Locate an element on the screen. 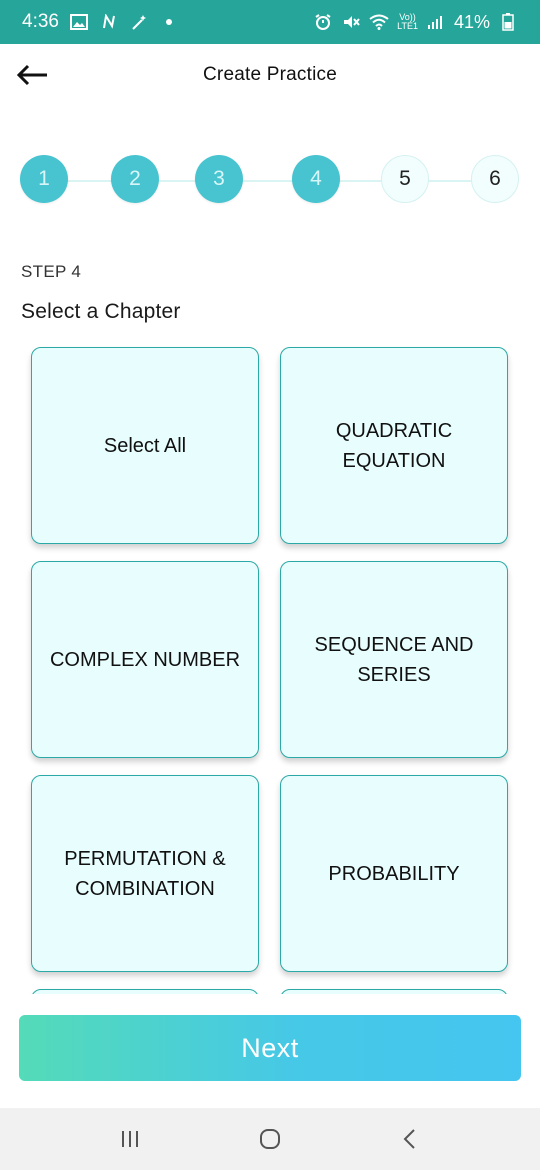  step-2: 2 is located at coordinates (135, 179).